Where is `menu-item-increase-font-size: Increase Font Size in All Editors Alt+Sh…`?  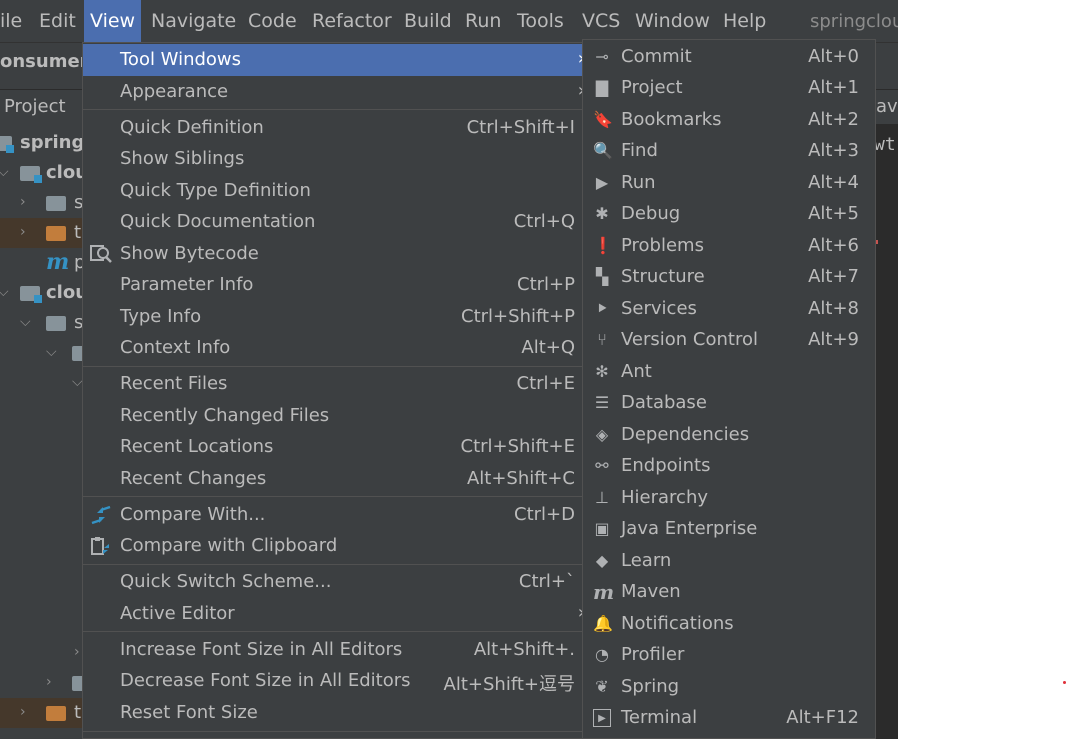
menu-item-increase-font-size: Increase Font Size in All Editors Alt+Sh… is located at coordinates (336, 650).